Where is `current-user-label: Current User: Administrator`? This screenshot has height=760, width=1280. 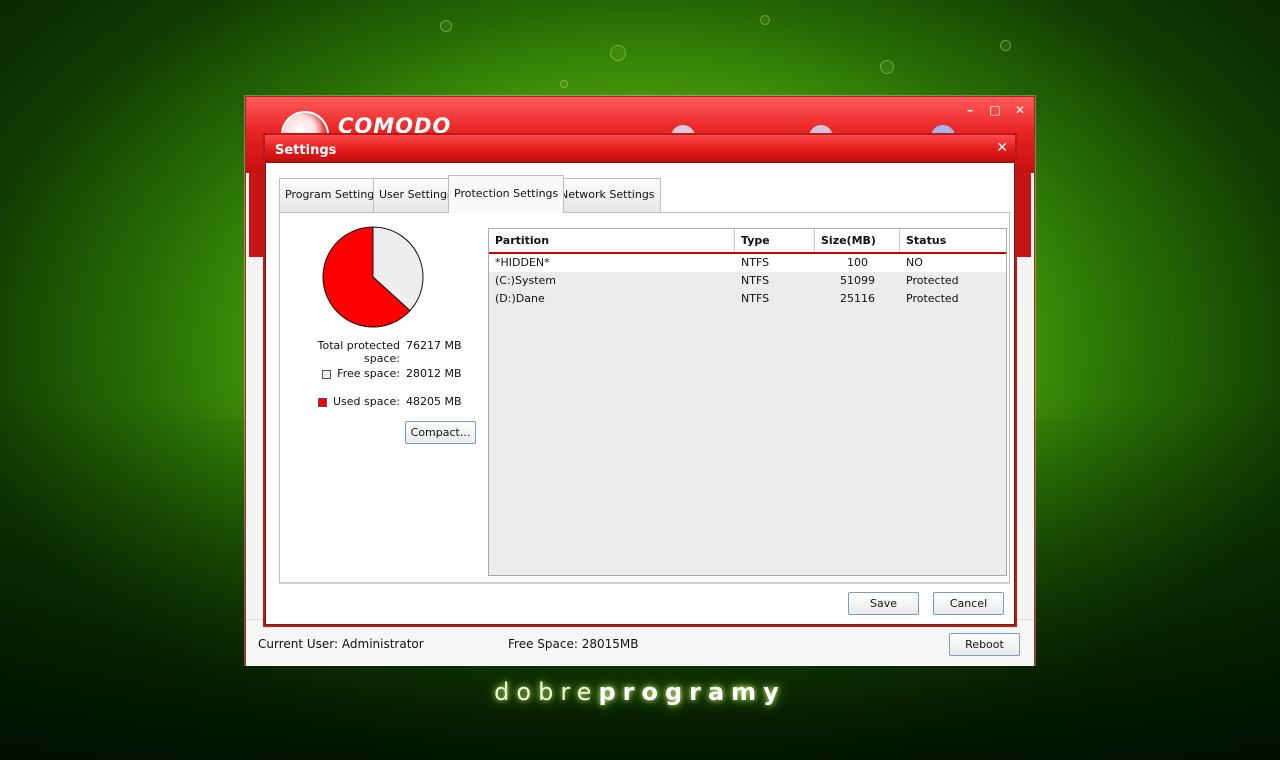
current-user-label: Current User: Administrator is located at coordinates (341, 644).